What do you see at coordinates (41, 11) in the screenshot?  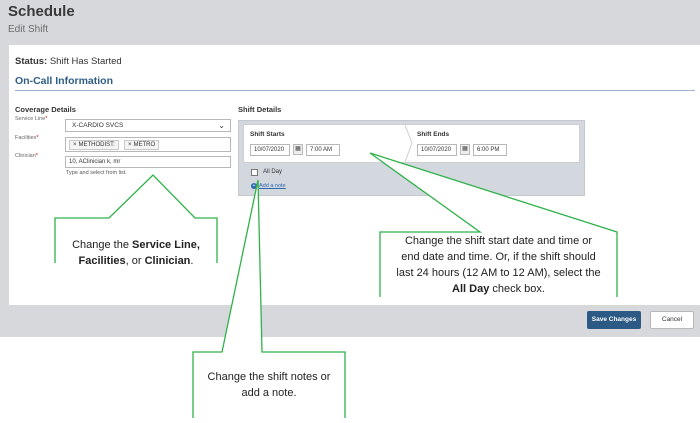 I see `page-title: Schedule` at bounding box center [41, 11].